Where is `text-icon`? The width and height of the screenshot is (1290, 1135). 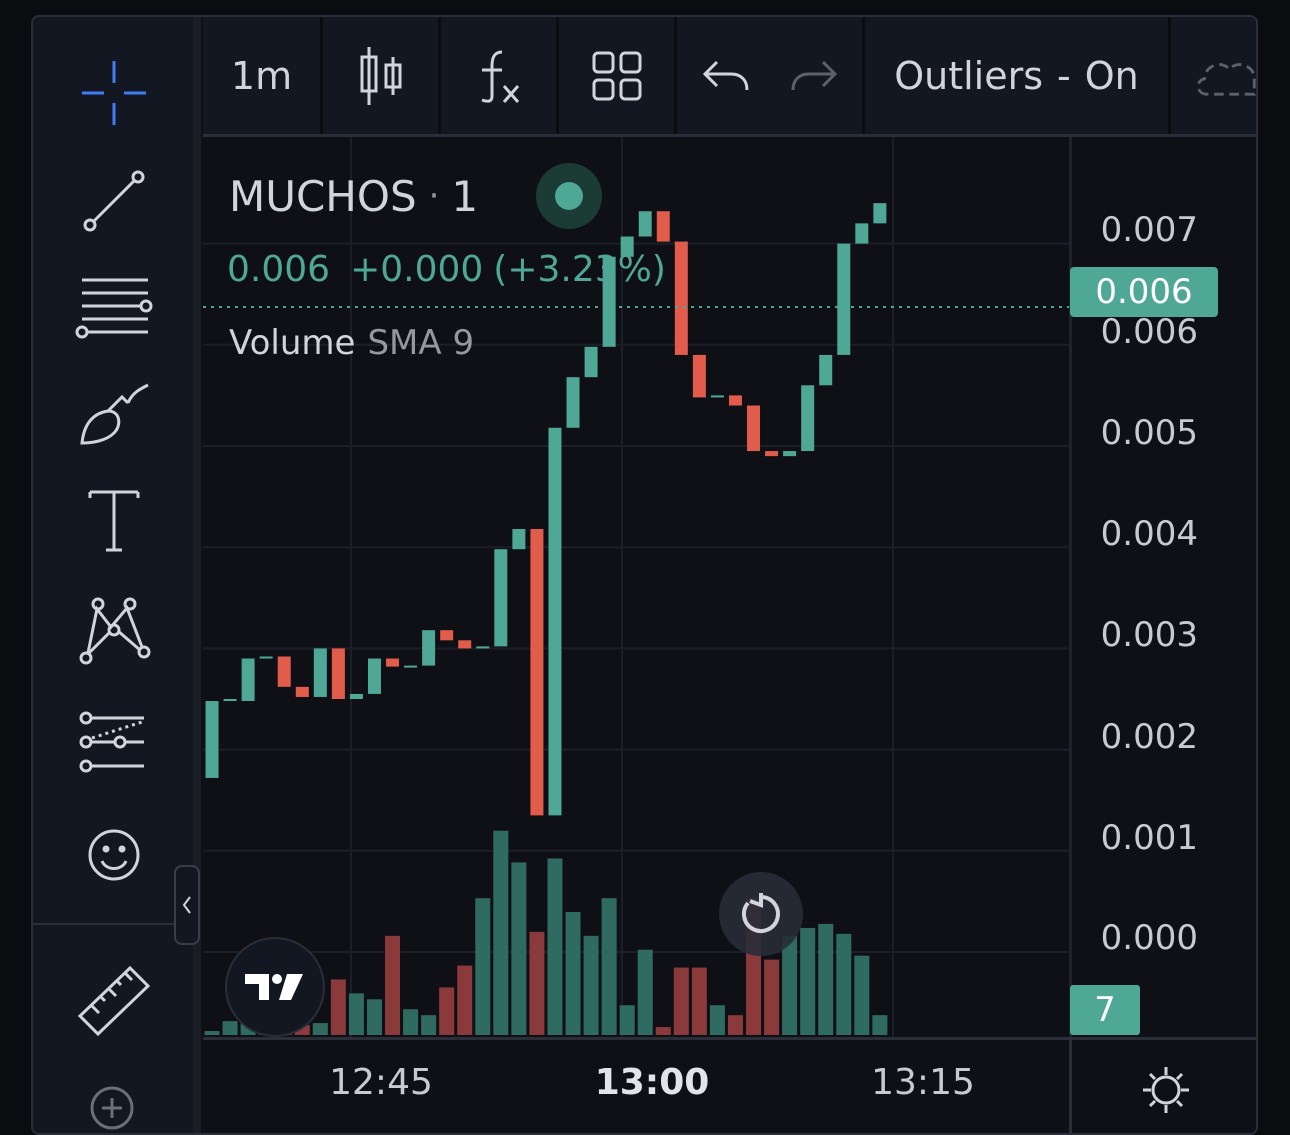 text-icon is located at coordinates (114, 520).